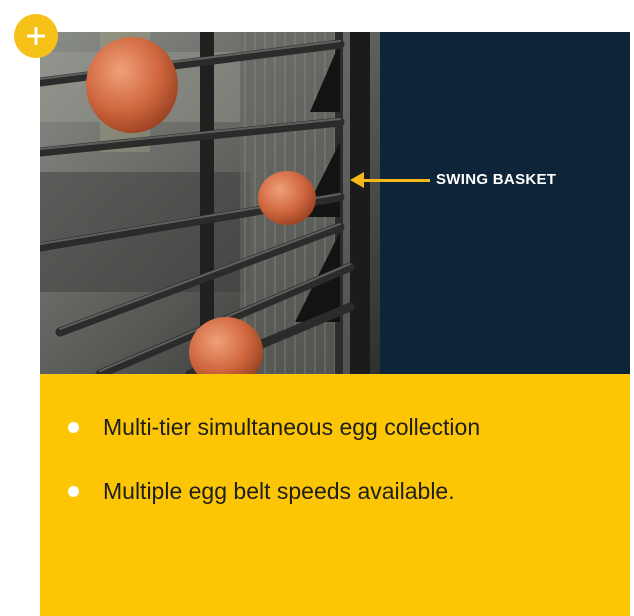  What do you see at coordinates (292, 426) in the screenshot?
I see `feature-text: Multi-tier simultaneous egg collection` at bounding box center [292, 426].